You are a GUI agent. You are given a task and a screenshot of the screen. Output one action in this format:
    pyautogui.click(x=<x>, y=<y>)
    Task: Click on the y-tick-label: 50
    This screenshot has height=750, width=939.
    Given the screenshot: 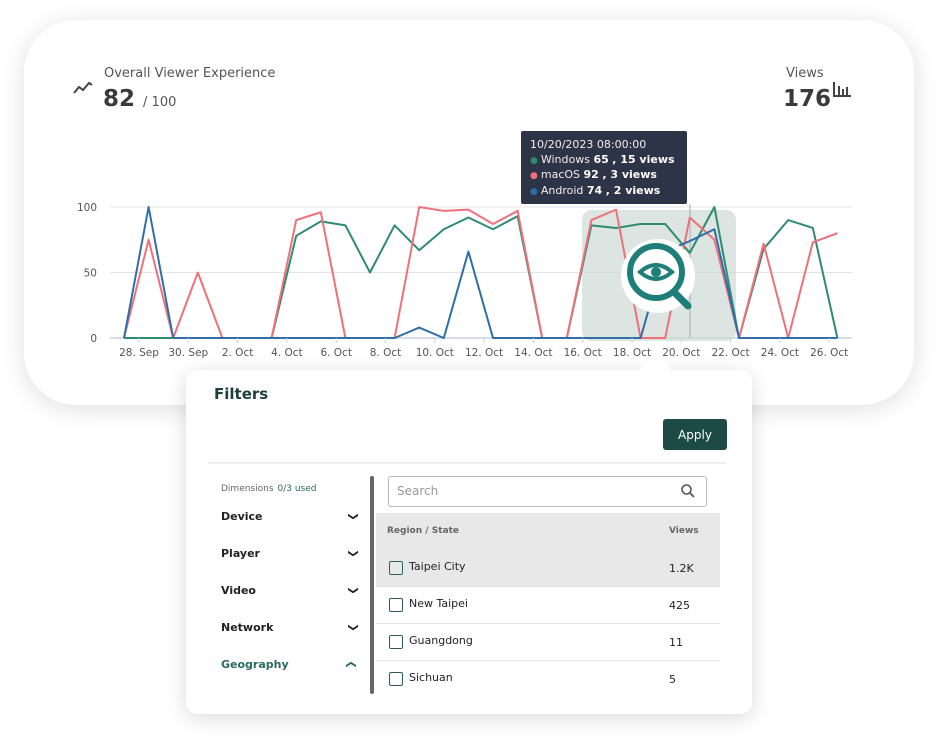 What is the action you would take?
    pyautogui.click(x=90, y=274)
    